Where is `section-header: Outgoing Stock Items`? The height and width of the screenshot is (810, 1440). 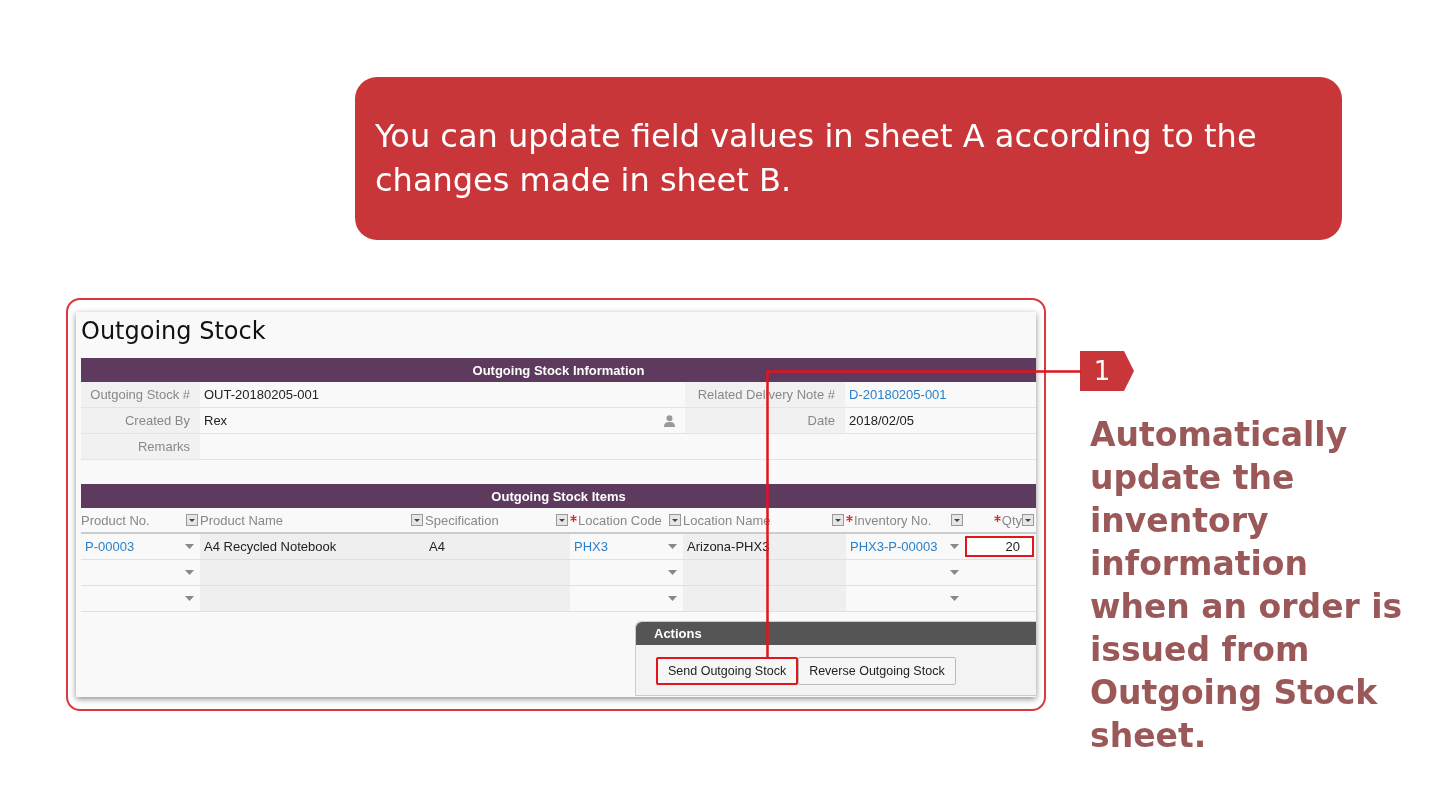
section-header: Outgoing Stock Items is located at coordinates (558, 496).